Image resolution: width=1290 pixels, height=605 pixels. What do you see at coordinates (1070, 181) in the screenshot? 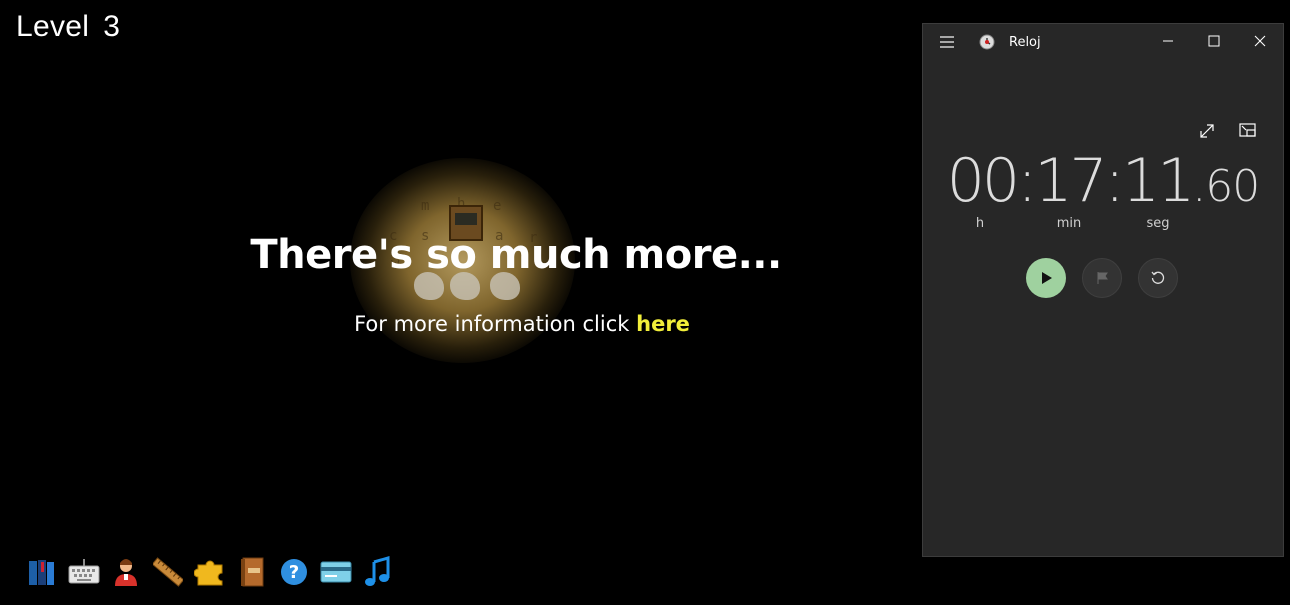
I see `minutes-value: 17` at bounding box center [1070, 181].